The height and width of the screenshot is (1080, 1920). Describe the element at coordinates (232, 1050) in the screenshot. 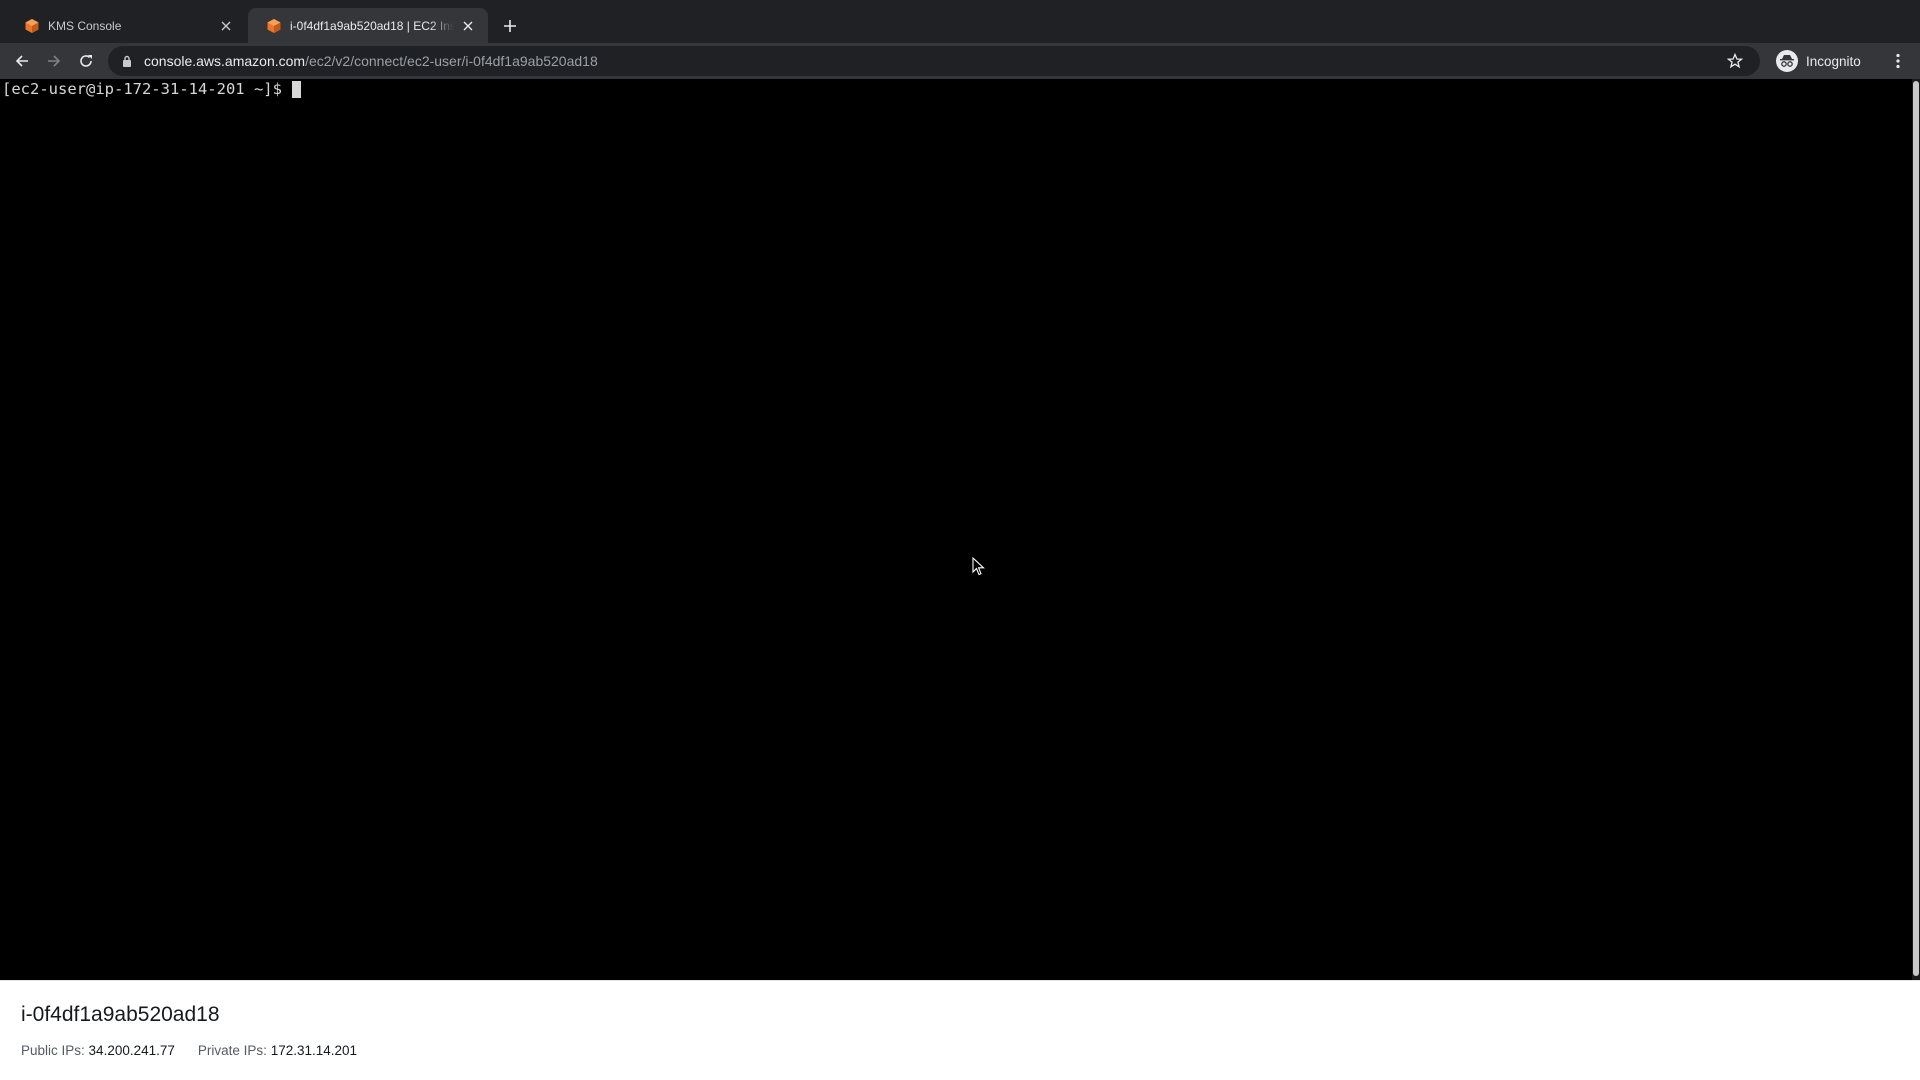

I see `private-ips-label: Private IPs:` at that location.